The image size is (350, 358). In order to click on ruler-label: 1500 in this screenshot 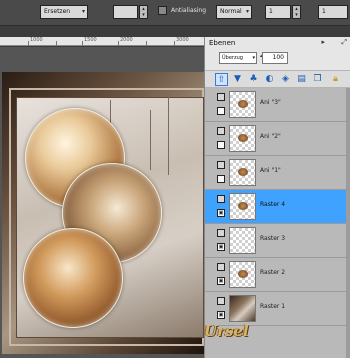, I will do `click(90, 40)`.